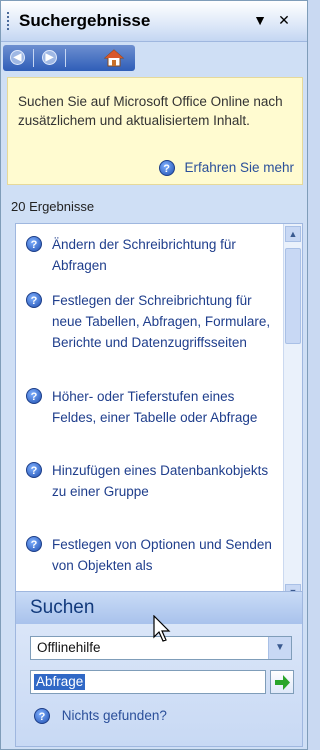 The height and width of the screenshot is (750, 320). What do you see at coordinates (293, 234) in the screenshot?
I see `scroll-up-icon: ▲` at bounding box center [293, 234].